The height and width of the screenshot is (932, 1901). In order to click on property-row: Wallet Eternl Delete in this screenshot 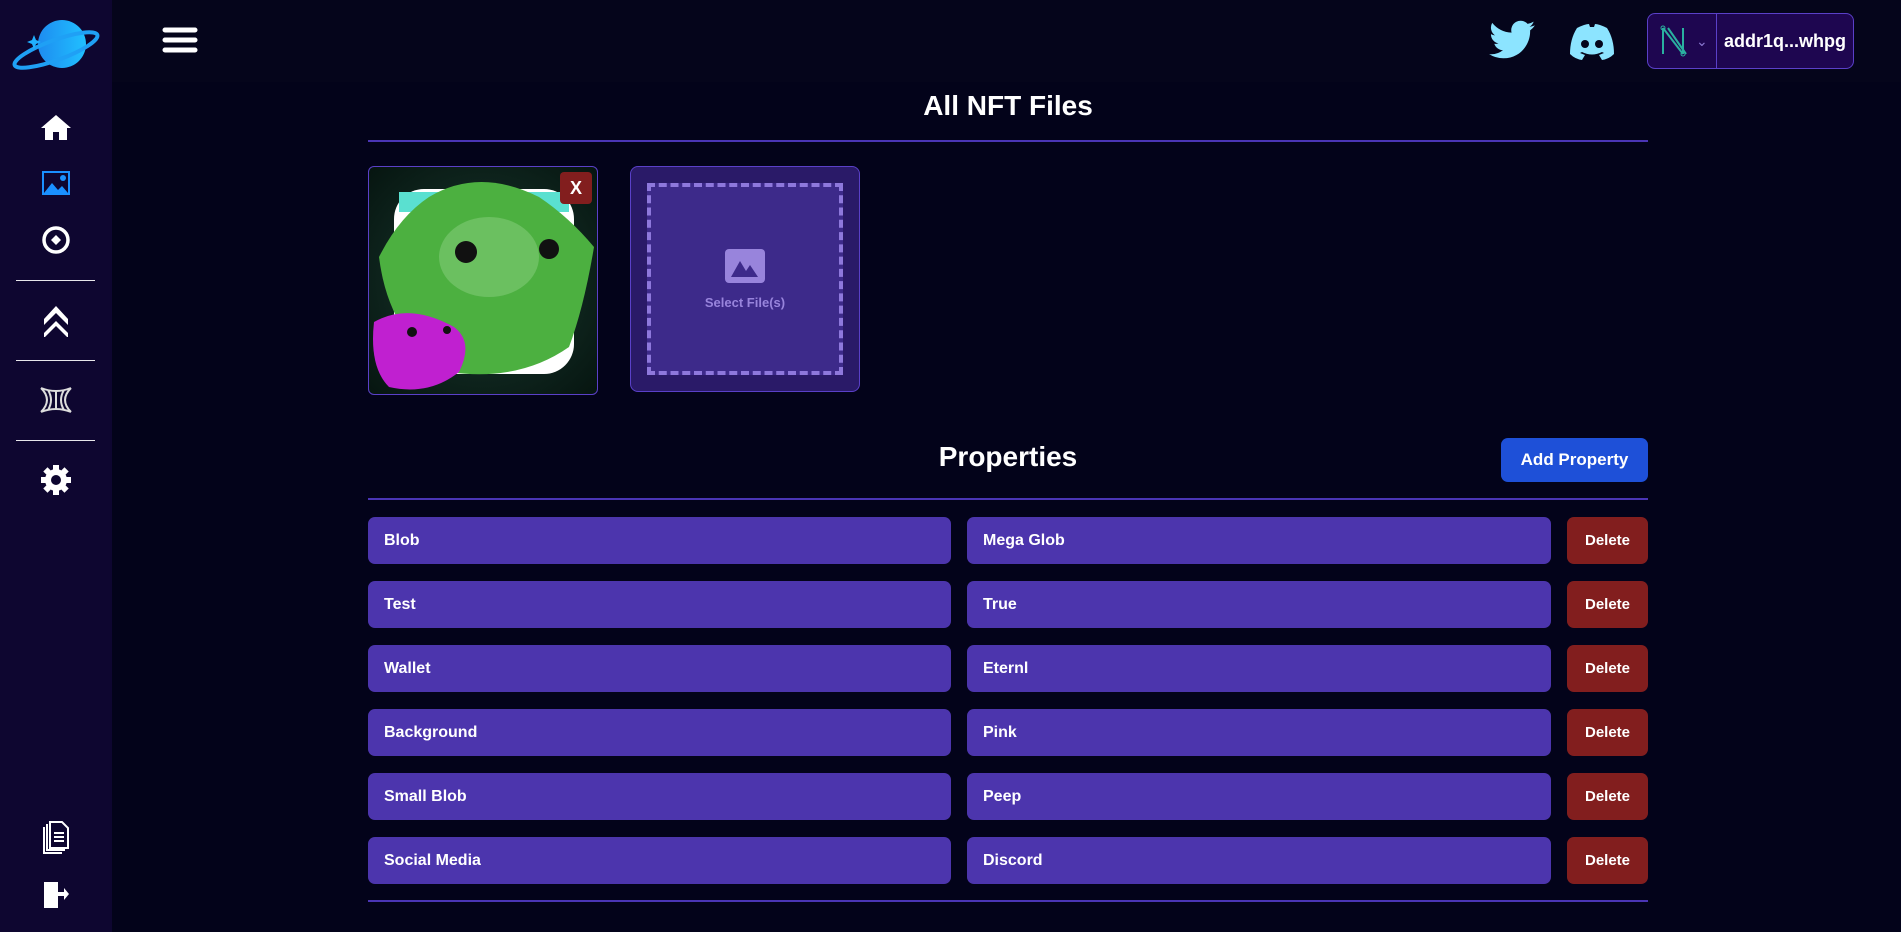, I will do `click(1008, 668)`.